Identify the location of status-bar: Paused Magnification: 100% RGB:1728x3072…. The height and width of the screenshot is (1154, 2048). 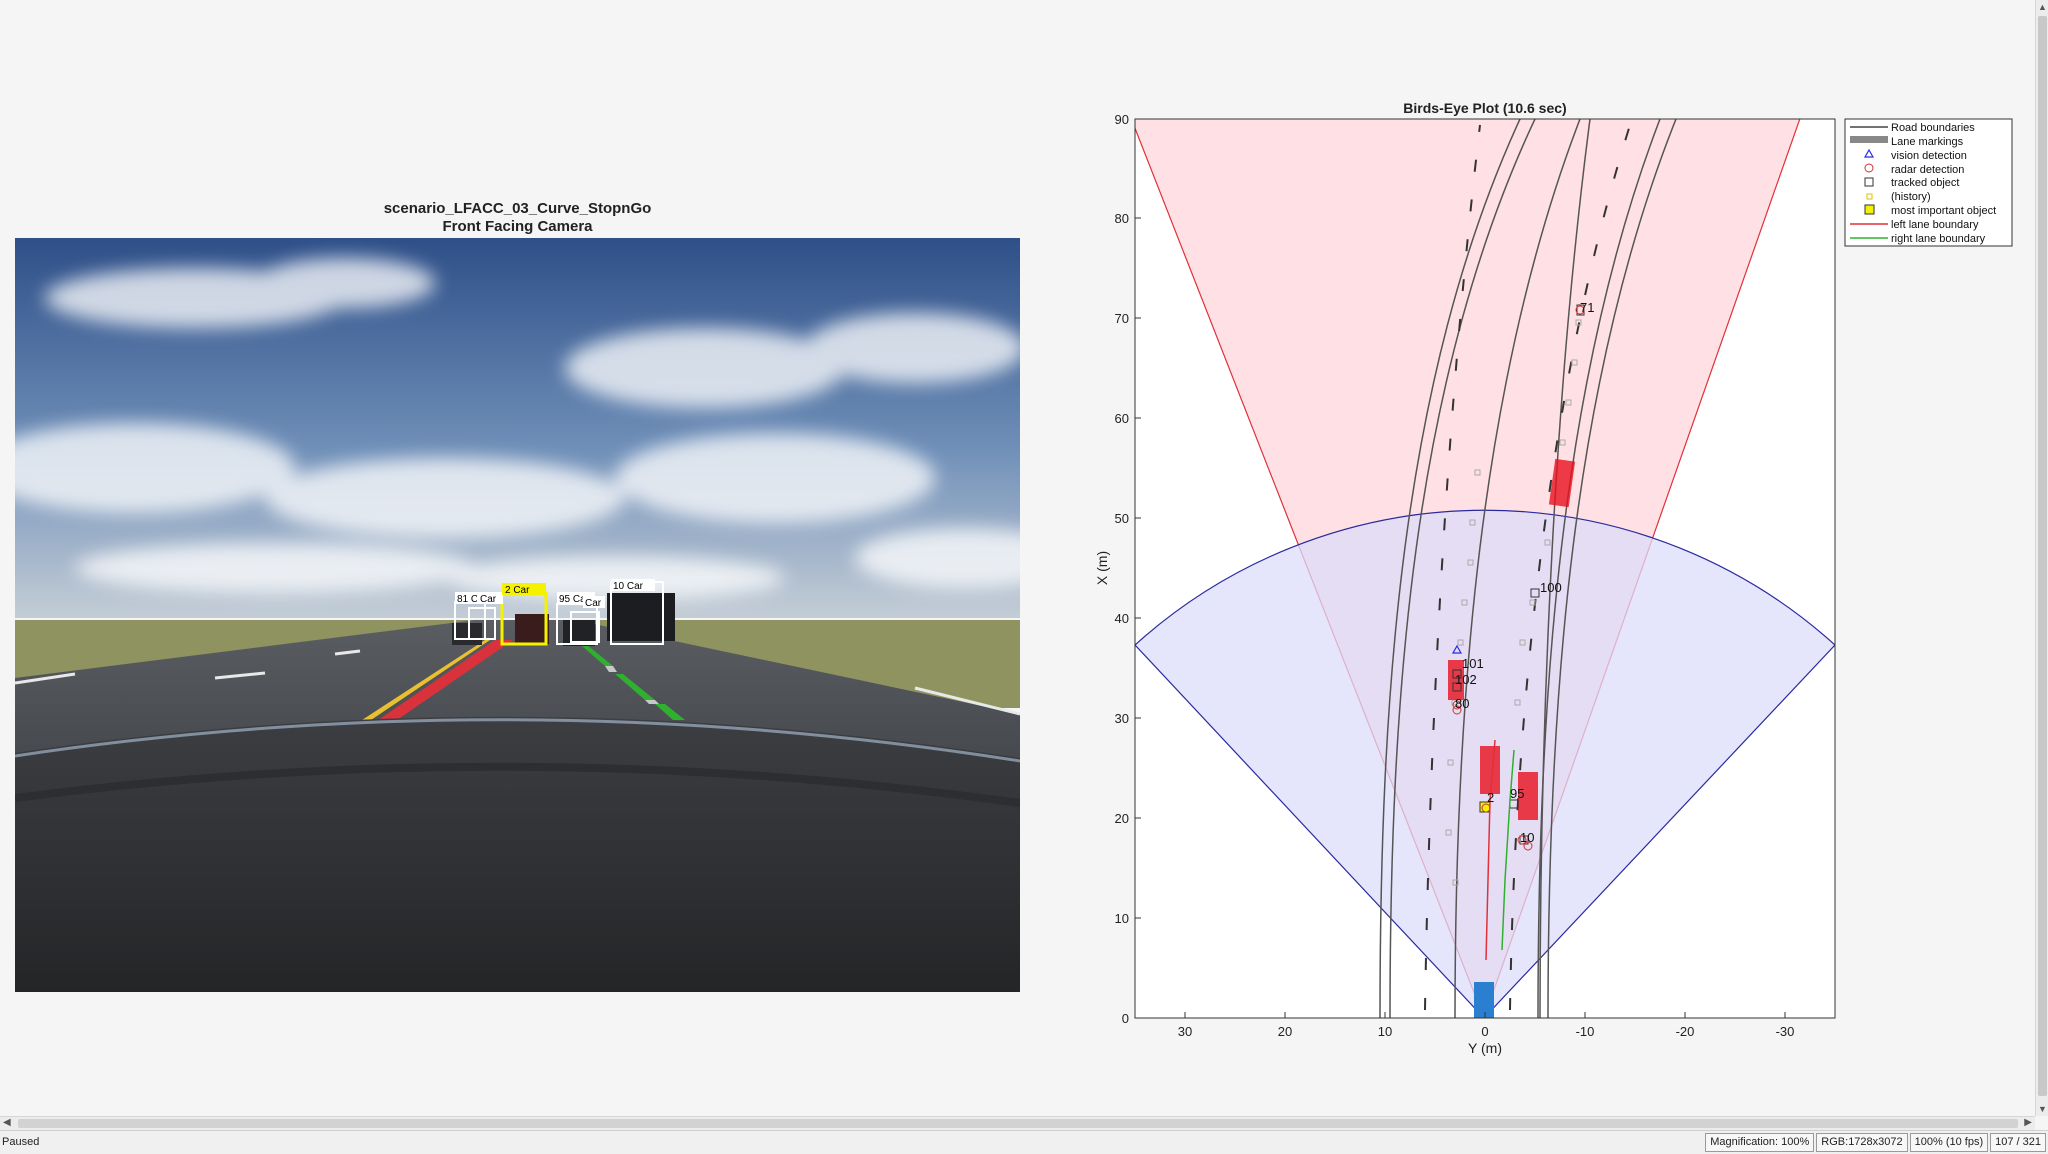
(1024, 1142).